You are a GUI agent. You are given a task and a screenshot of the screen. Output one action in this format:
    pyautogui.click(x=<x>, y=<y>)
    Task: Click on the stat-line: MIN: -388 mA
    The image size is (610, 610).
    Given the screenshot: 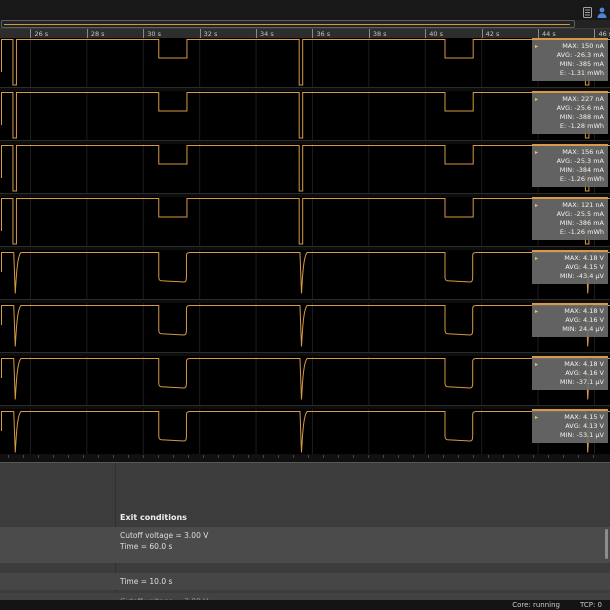 What is the action you would take?
    pyautogui.click(x=581, y=117)
    